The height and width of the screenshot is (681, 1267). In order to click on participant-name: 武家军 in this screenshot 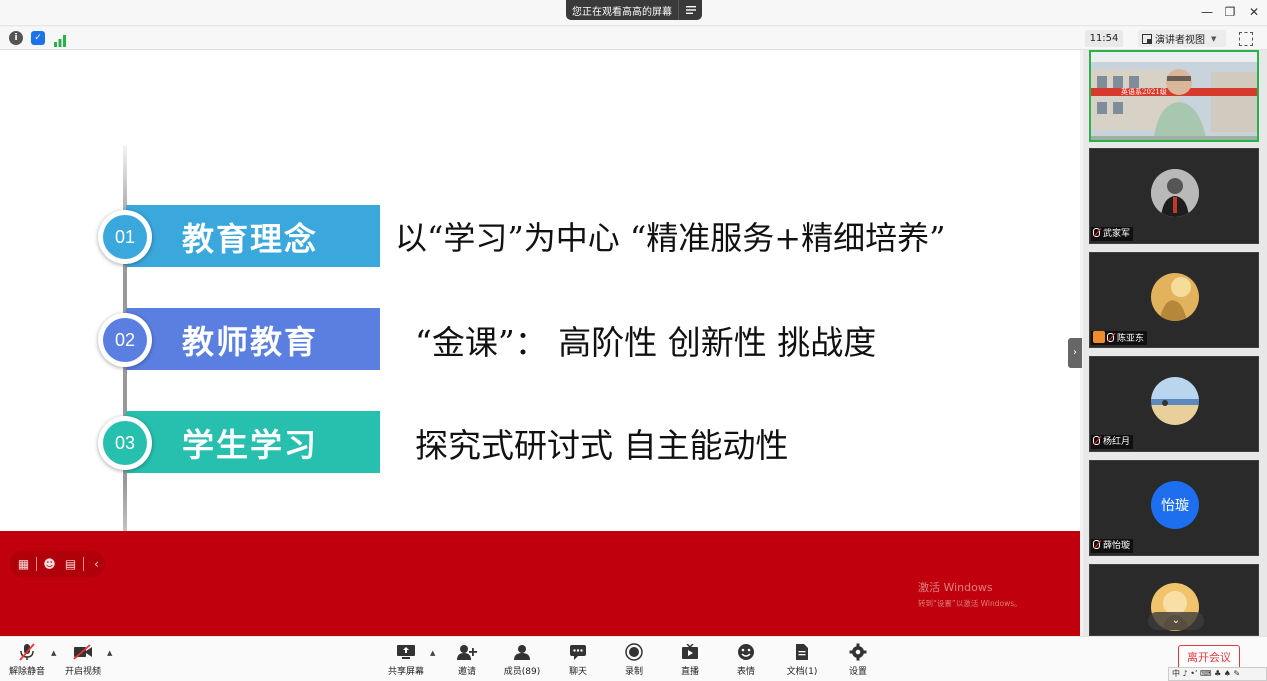, I will do `click(1117, 234)`.